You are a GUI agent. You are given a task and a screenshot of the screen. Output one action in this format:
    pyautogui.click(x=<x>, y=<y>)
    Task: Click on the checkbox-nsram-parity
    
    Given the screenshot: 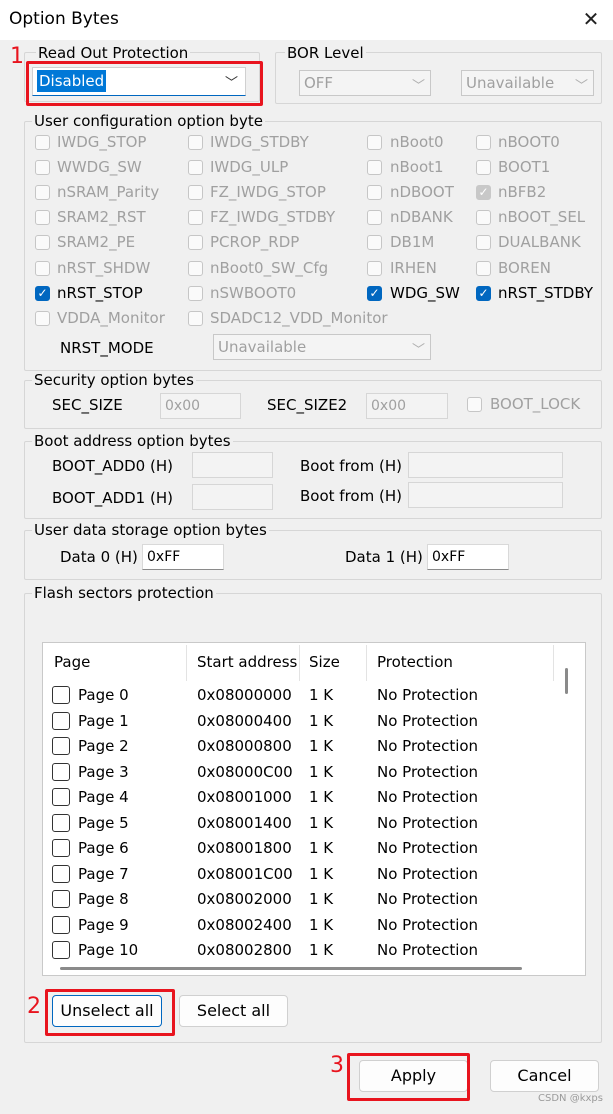 What is the action you would take?
    pyautogui.click(x=42, y=192)
    